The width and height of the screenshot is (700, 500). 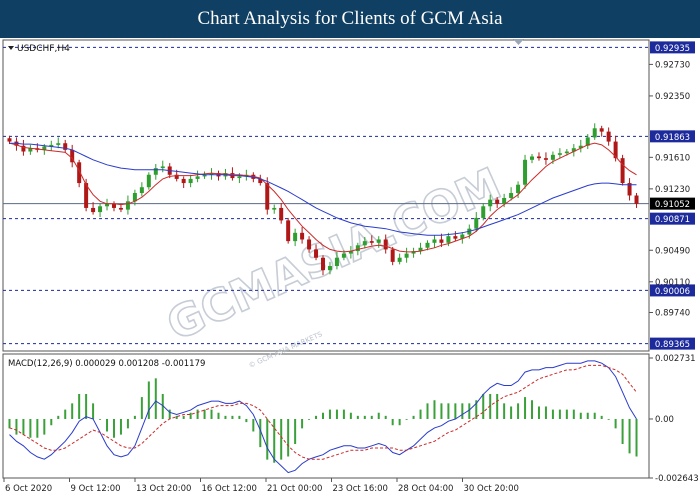 What do you see at coordinates (672, 138) in the screenshot?
I see `level-price-label: 0.91863` at bounding box center [672, 138].